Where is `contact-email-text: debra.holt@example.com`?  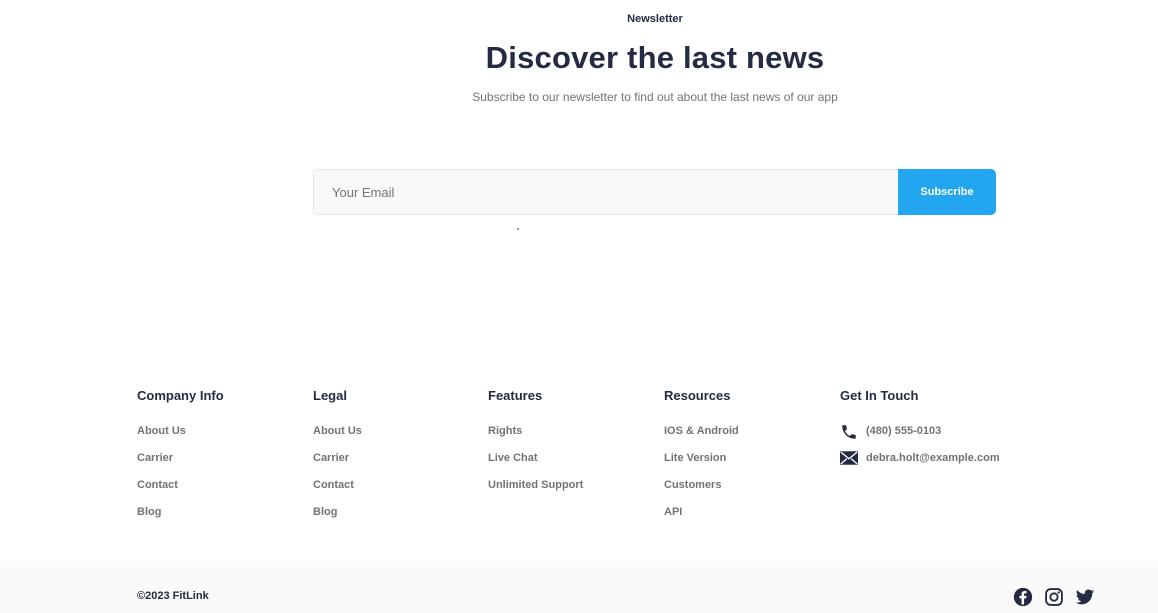 contact-email-text: debra.holt@example.com is located at coordinates (933, 458).